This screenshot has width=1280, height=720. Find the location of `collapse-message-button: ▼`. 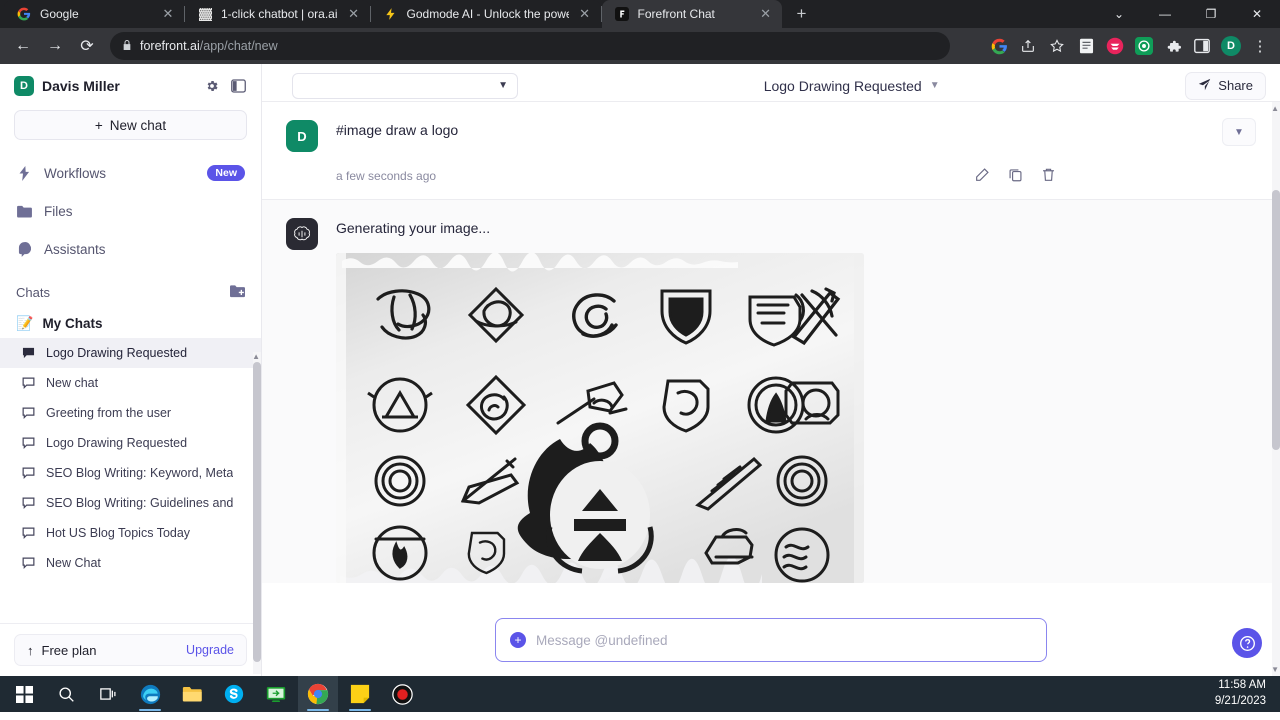

collapse-message-button: ▼ is located at coordinates (1239, 132).